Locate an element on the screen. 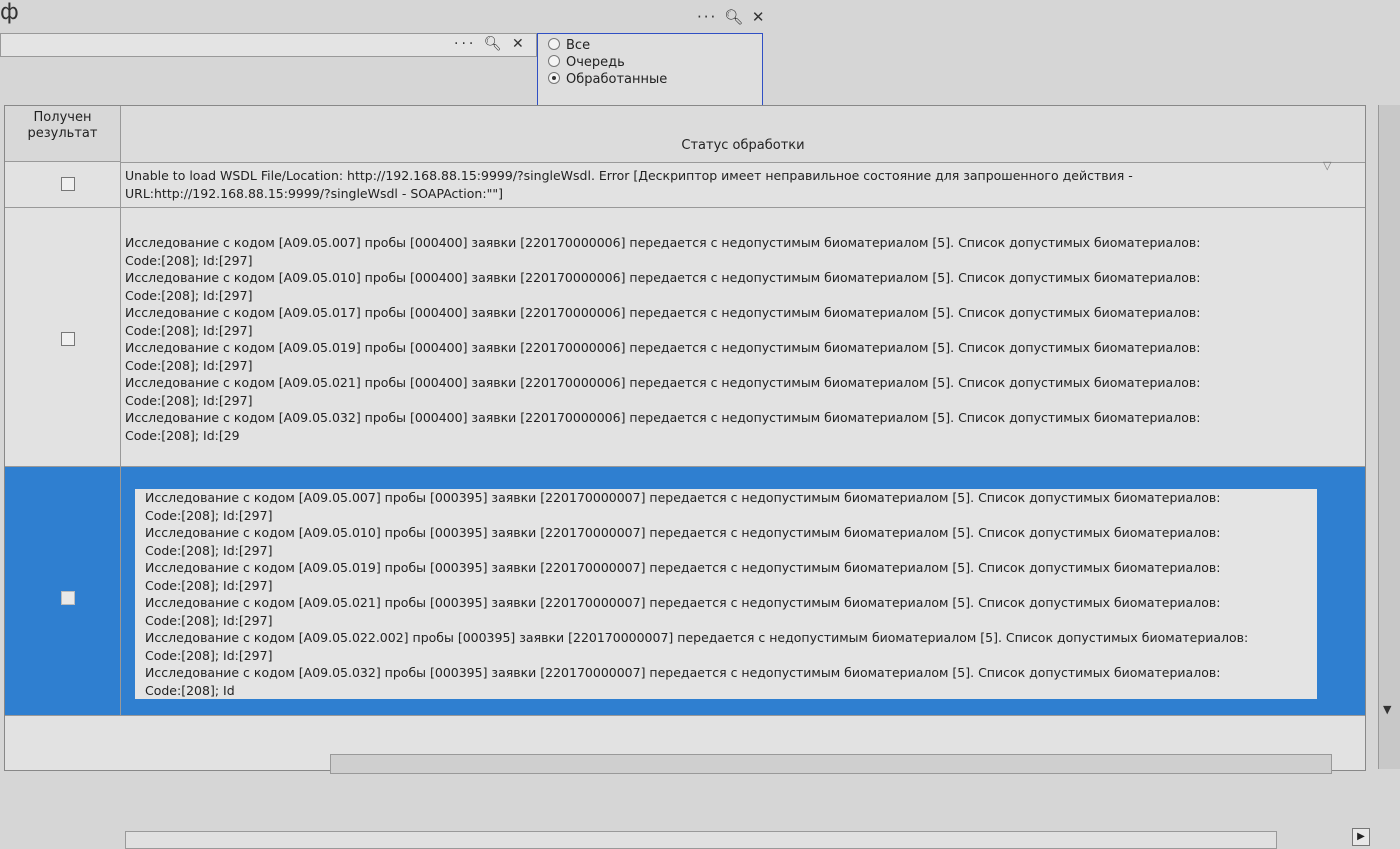  vertical-scrollbar: ▼ is located at coordinates (1389, 437).